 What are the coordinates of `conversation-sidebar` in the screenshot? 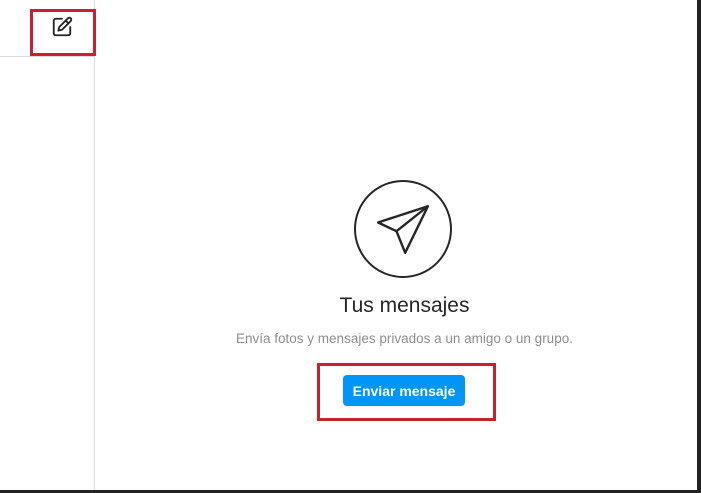 It's located at (47, 245).